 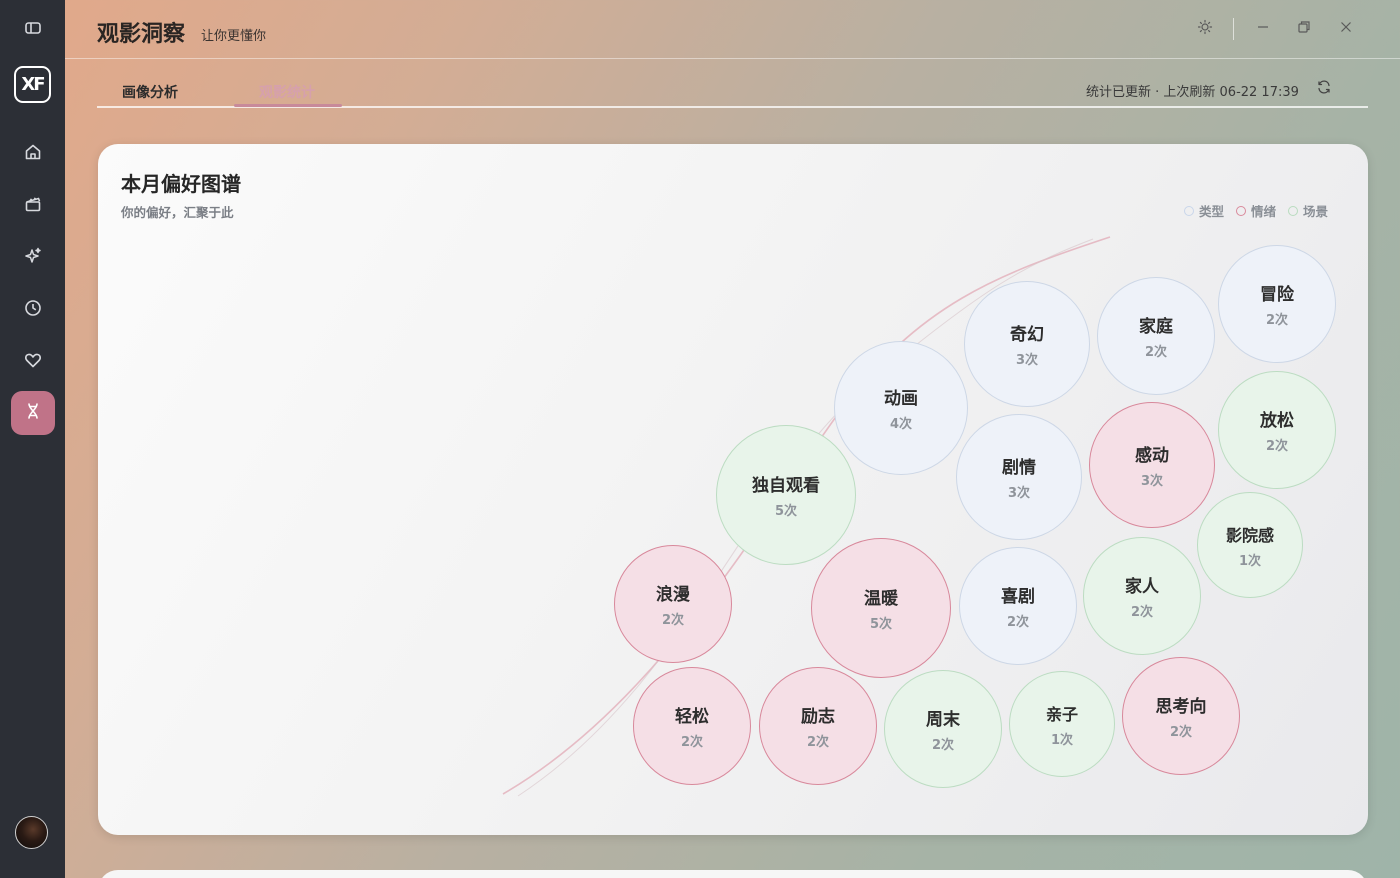 What do you see at coordinates (234, 36) in the screenshot?
I see `app-subtitle: 让你更懂你` at bounding box center [234, 36].